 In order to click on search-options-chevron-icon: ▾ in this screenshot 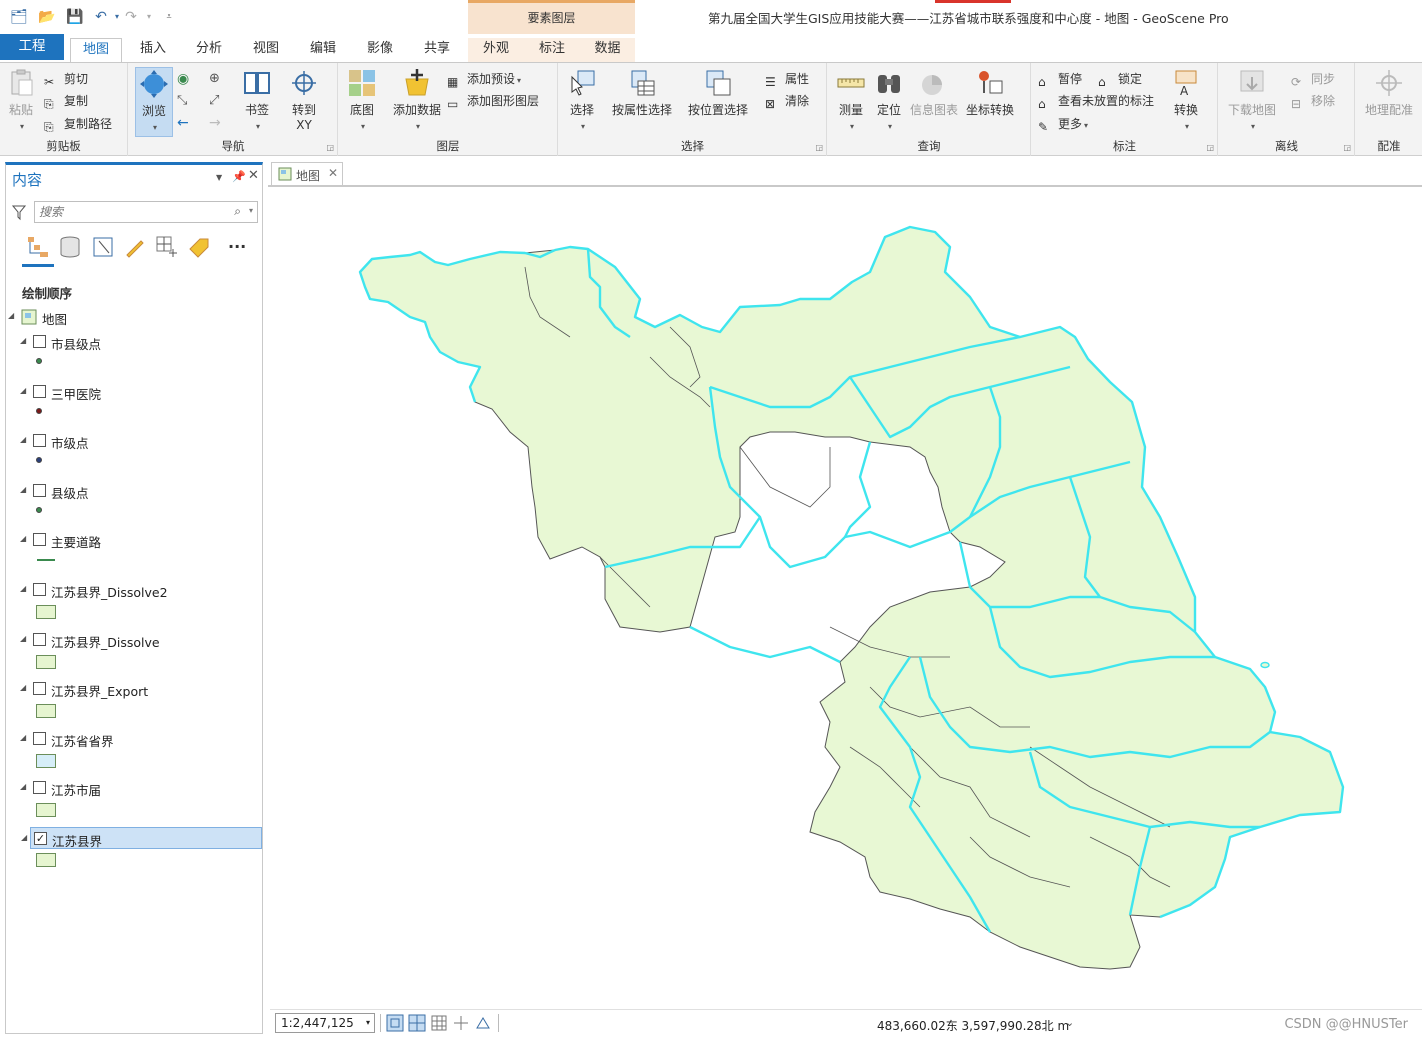, I will do `click(251, 210)`.